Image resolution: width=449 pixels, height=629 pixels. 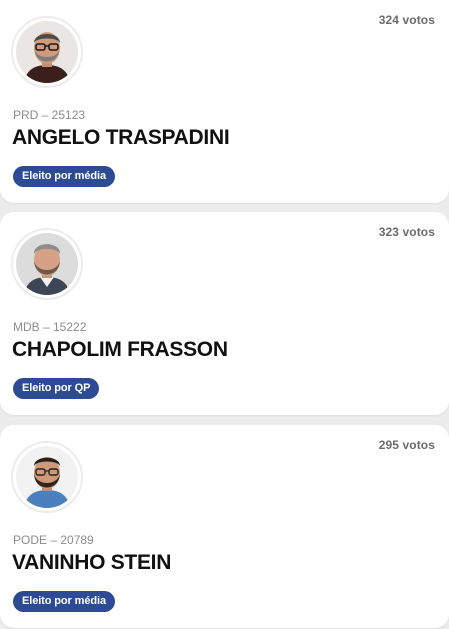 I want to click on votes-count: 295 votos, so click(x=406, y=445).